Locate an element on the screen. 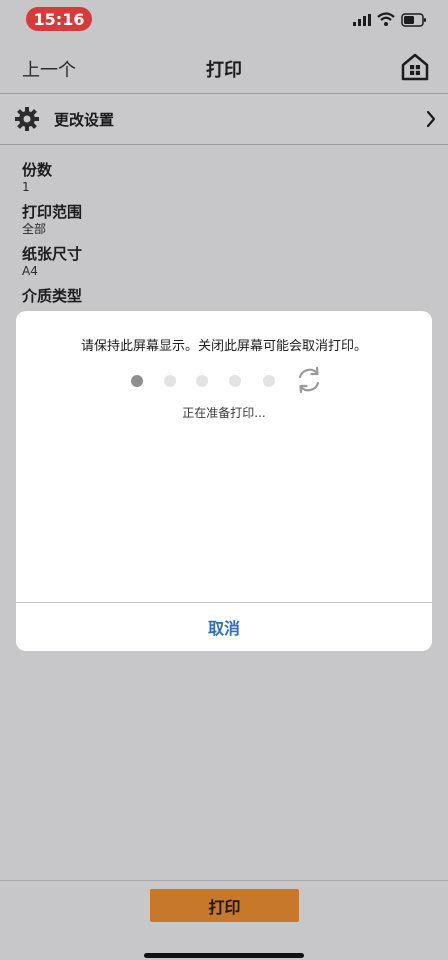 The width and height of the screenshot is (448, 960). chevron-right-icon is located at coordinates (431, 119).